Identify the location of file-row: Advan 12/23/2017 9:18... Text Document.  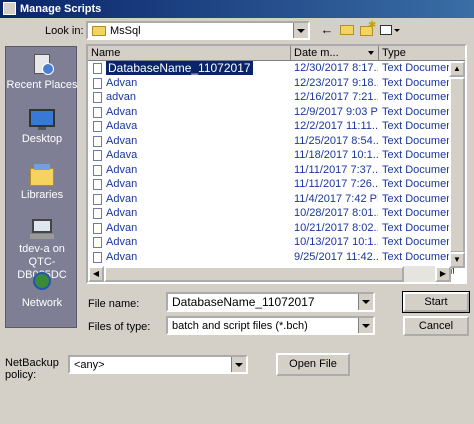
(271, 83).